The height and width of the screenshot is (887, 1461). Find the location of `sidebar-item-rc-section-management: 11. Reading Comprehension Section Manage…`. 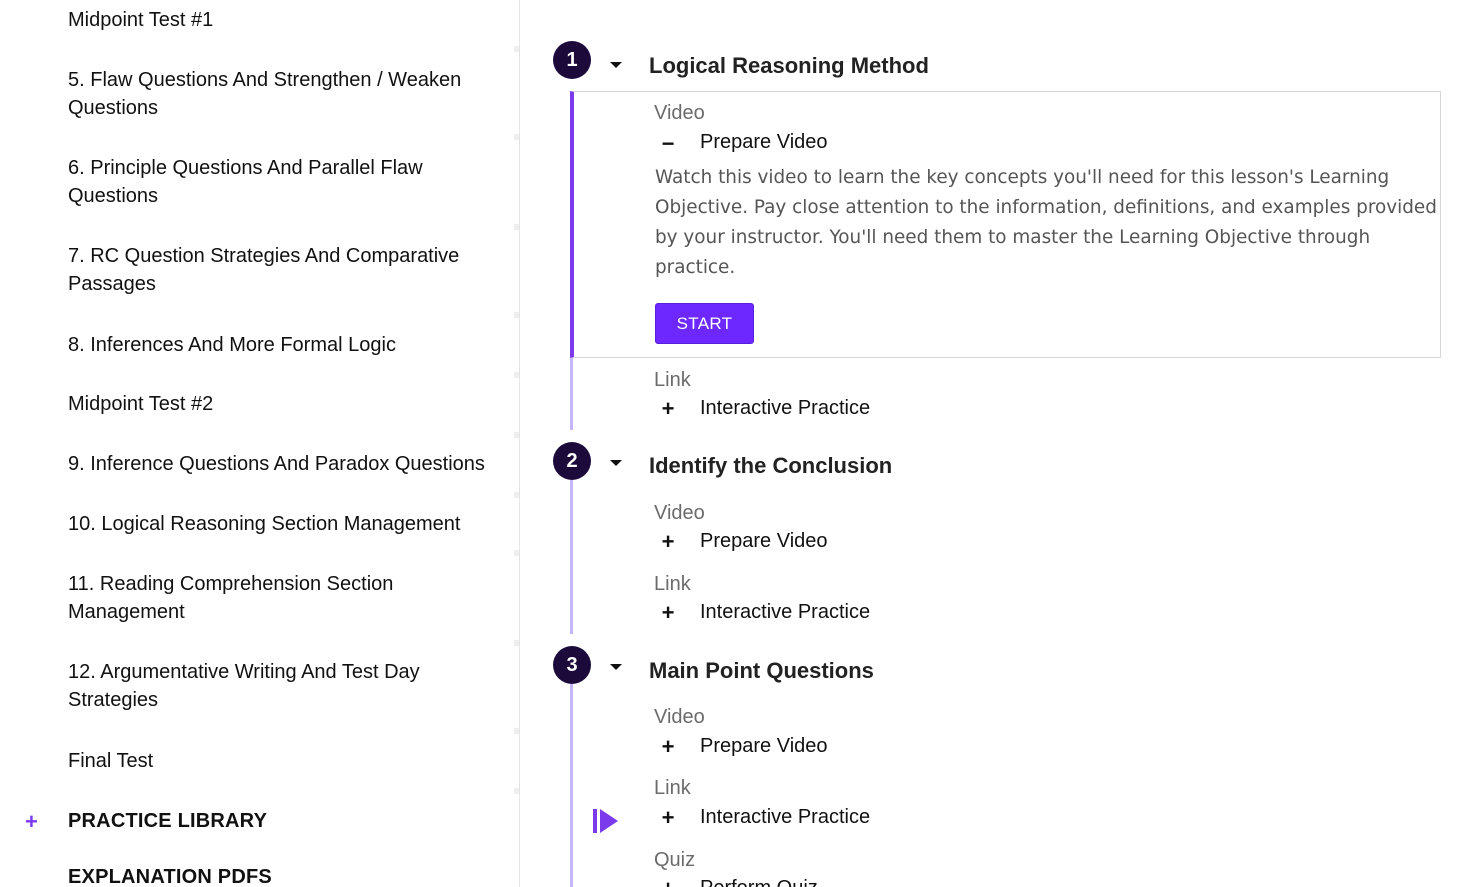

sidebar-item-rc-section-management: 11. Reading Comprehension Section Manage… is located at coordinates (283, 598).